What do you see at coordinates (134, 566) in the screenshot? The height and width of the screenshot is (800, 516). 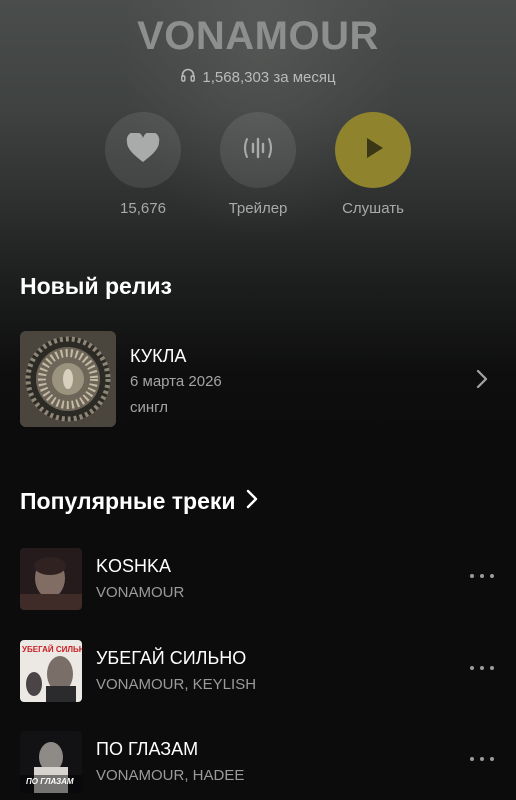 I see `track-title: KOSHKA` at bounding box center [134, 566].